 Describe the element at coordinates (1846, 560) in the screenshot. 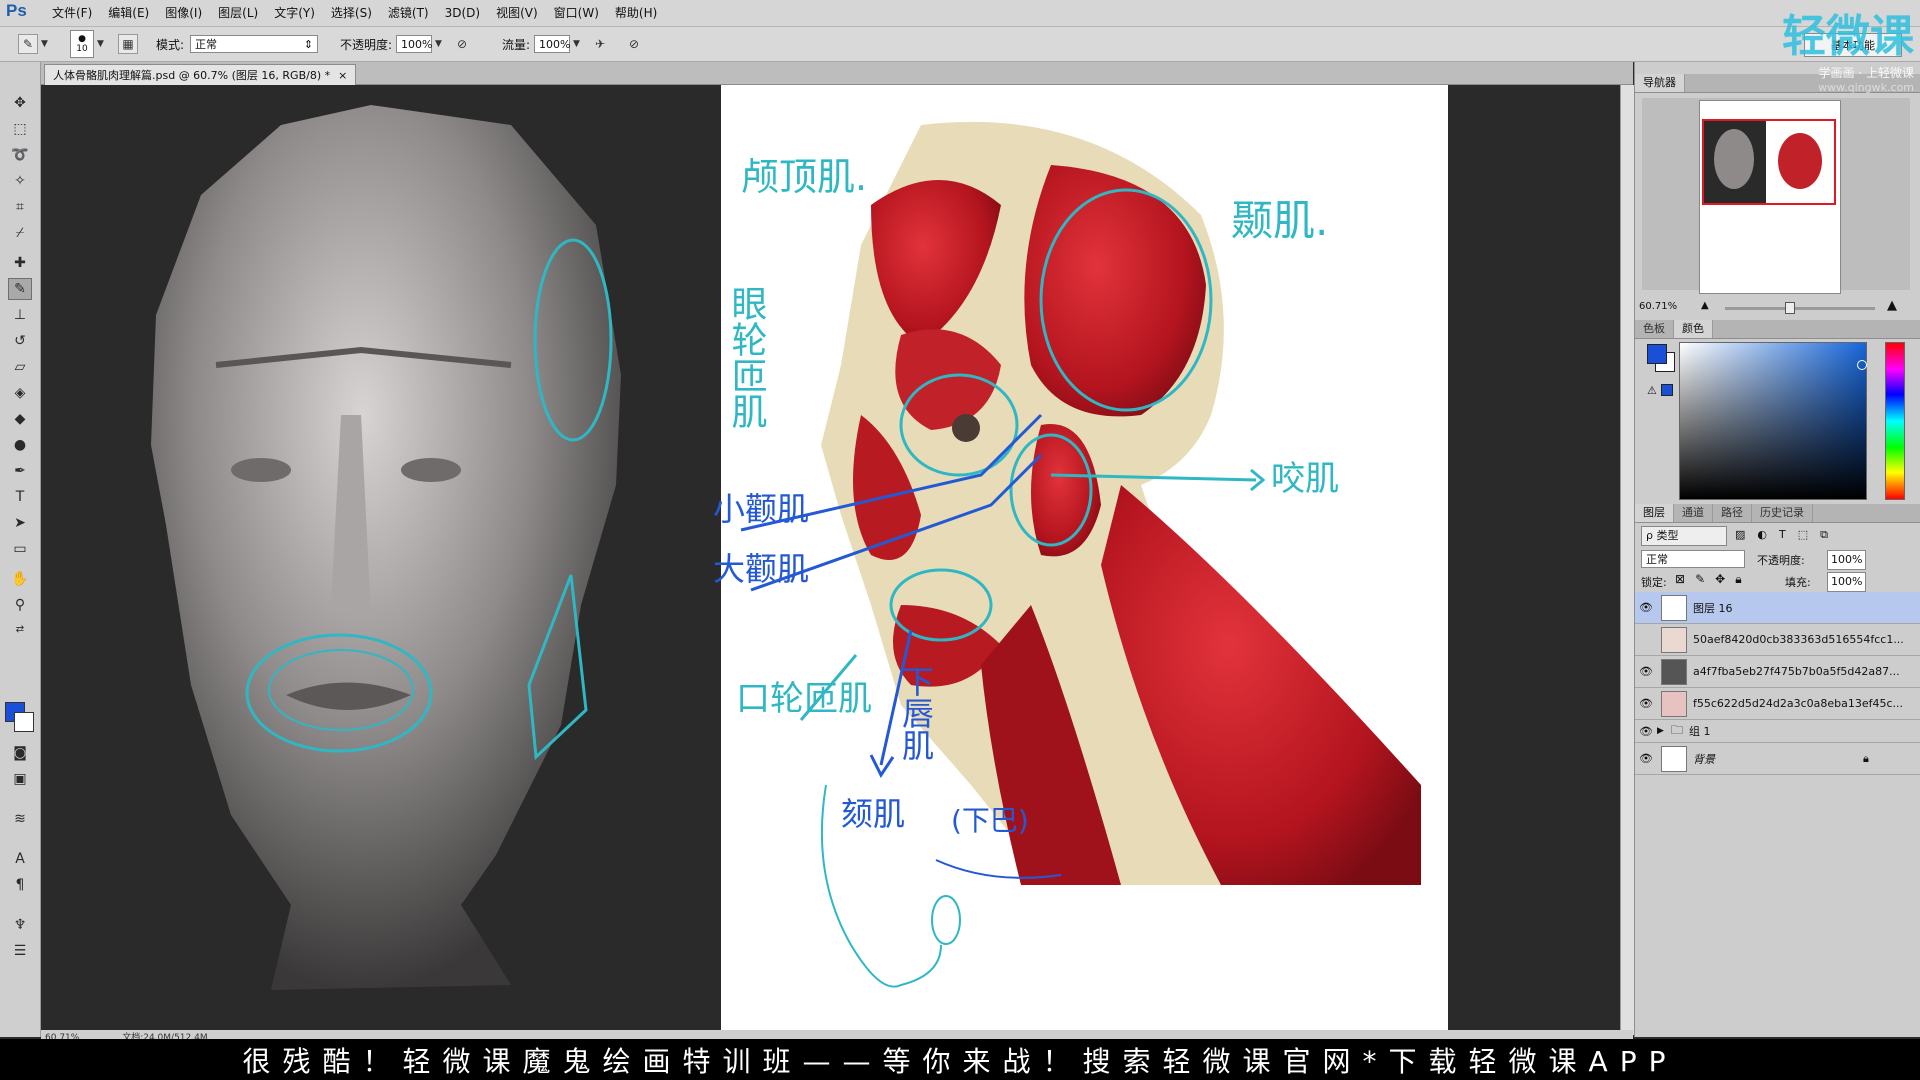

I see `layer-opacity-input: 100%` at that location.